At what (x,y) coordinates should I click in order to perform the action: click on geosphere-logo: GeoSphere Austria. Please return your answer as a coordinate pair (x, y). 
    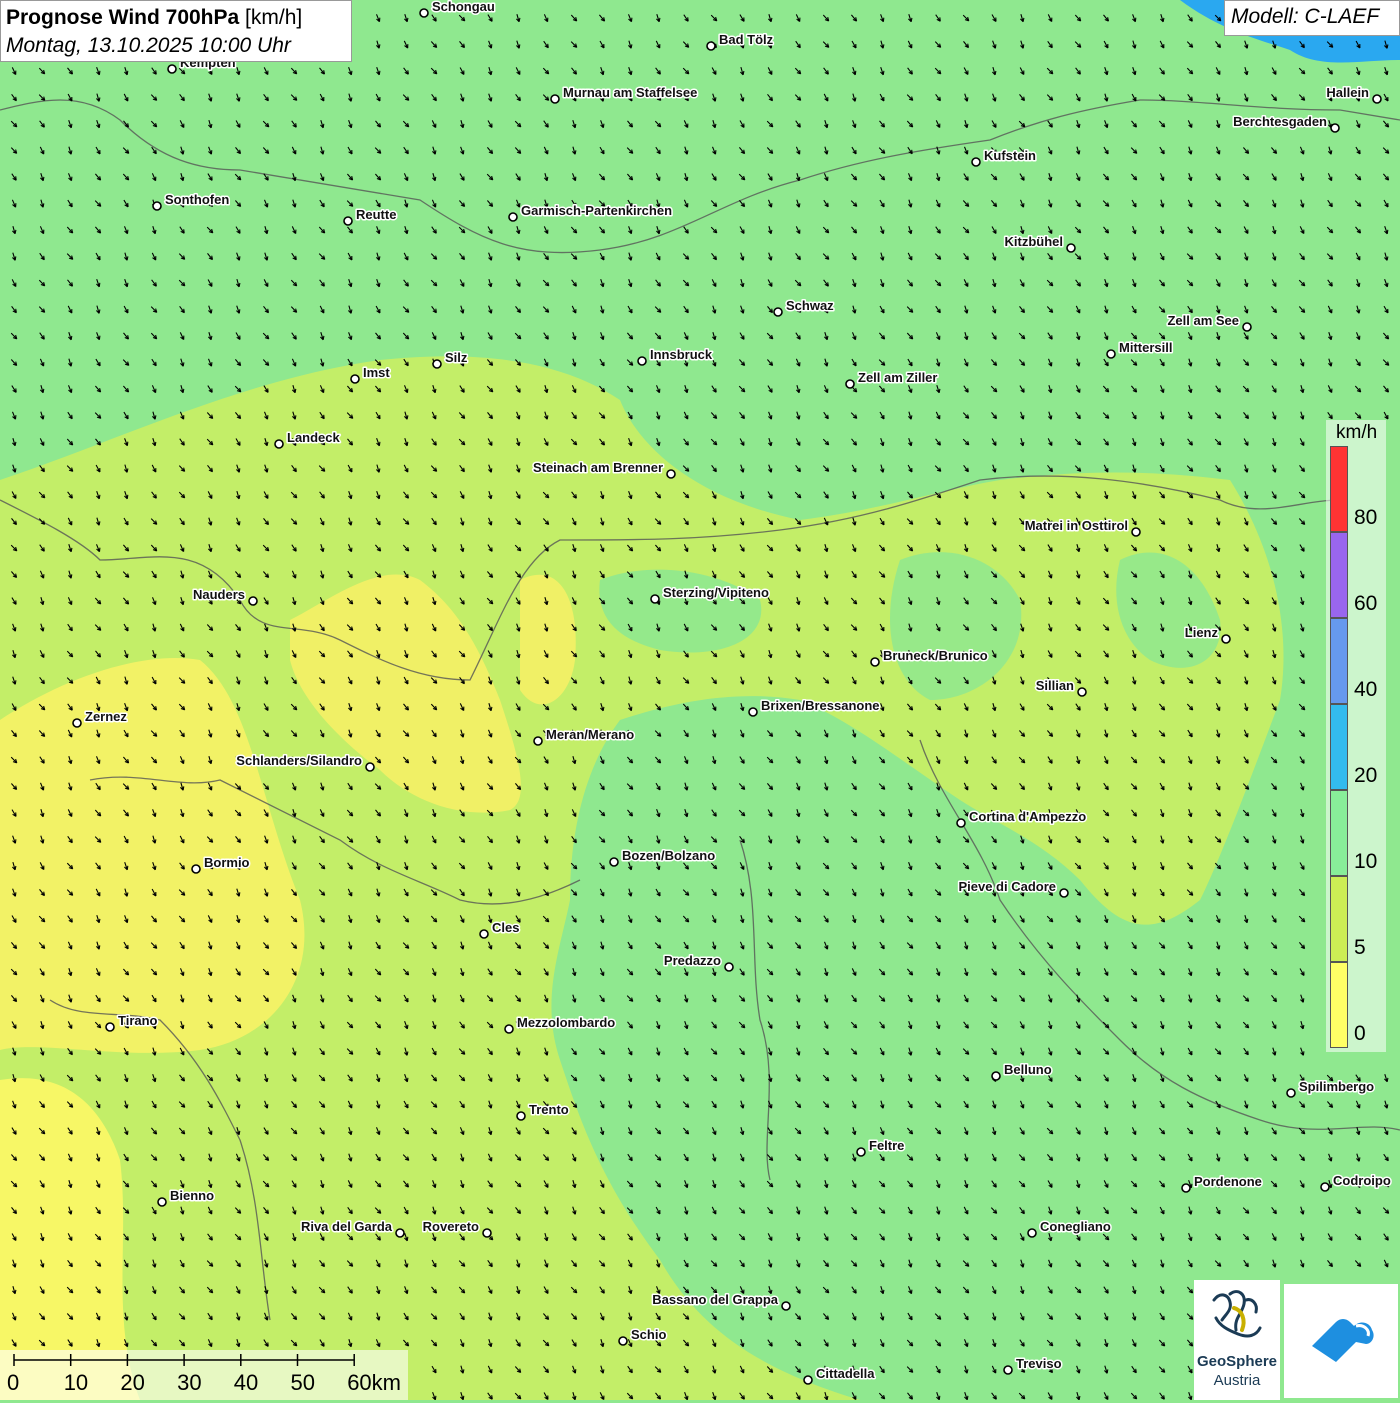
    Looking at the image, I should click on (1237, 1340).